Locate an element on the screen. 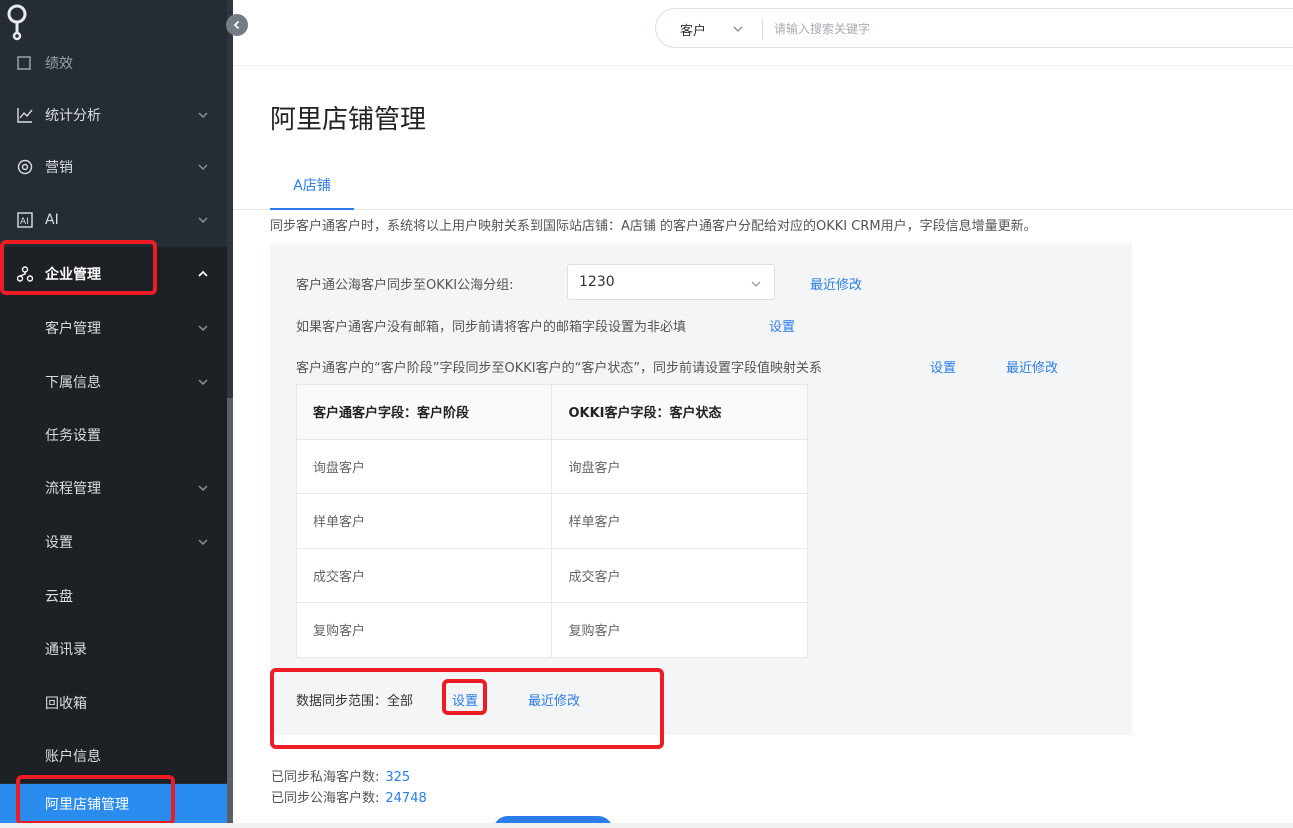 Image resolution: width=1293 pixels, height=828 pixels. public-pool-group-select: 1230 is located at coordinates (671, 282).